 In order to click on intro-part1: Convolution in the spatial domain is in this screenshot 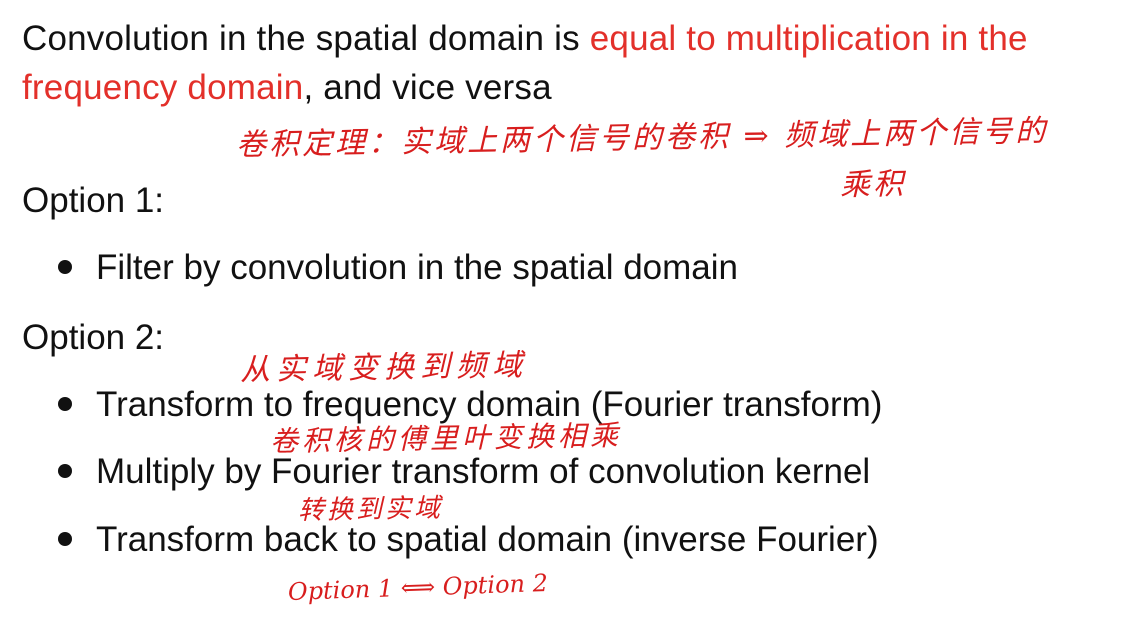, I will do `click(306, 38)`.